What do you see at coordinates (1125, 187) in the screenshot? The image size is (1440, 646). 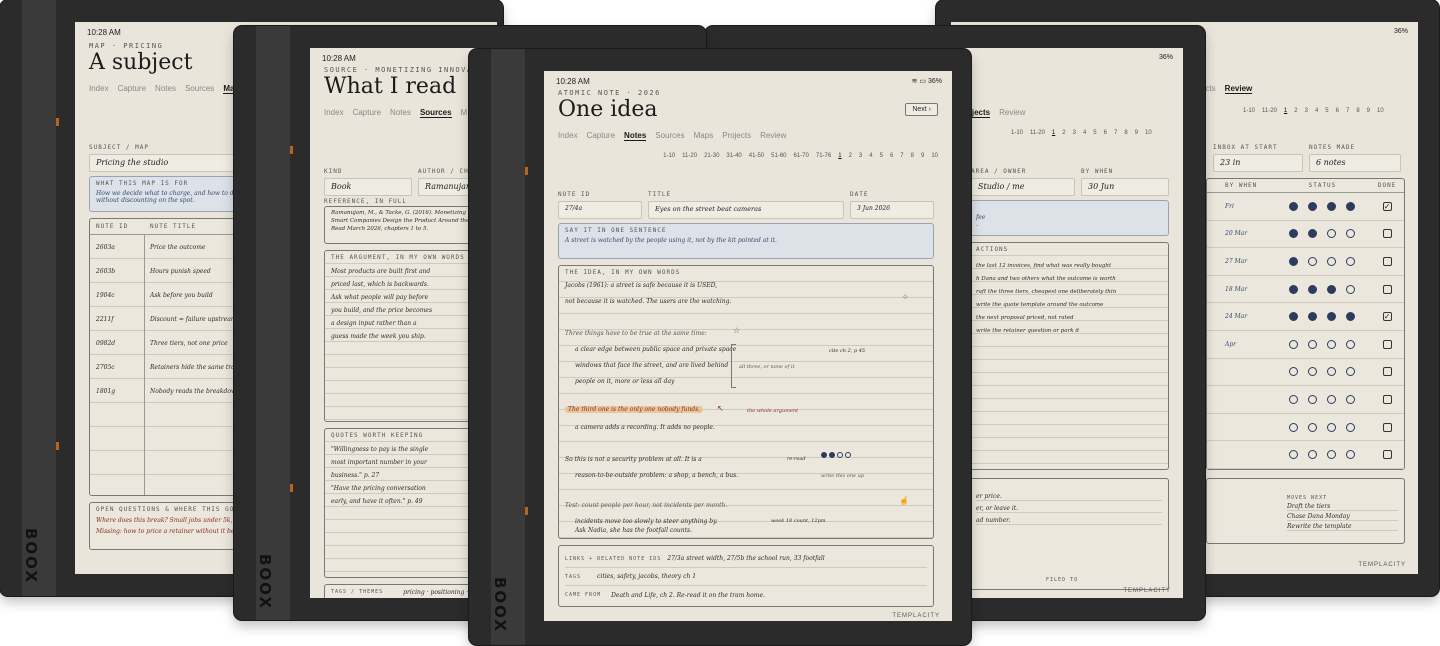 I see `by-when-field: 30 Jun` at bounding box center [1125, 187].